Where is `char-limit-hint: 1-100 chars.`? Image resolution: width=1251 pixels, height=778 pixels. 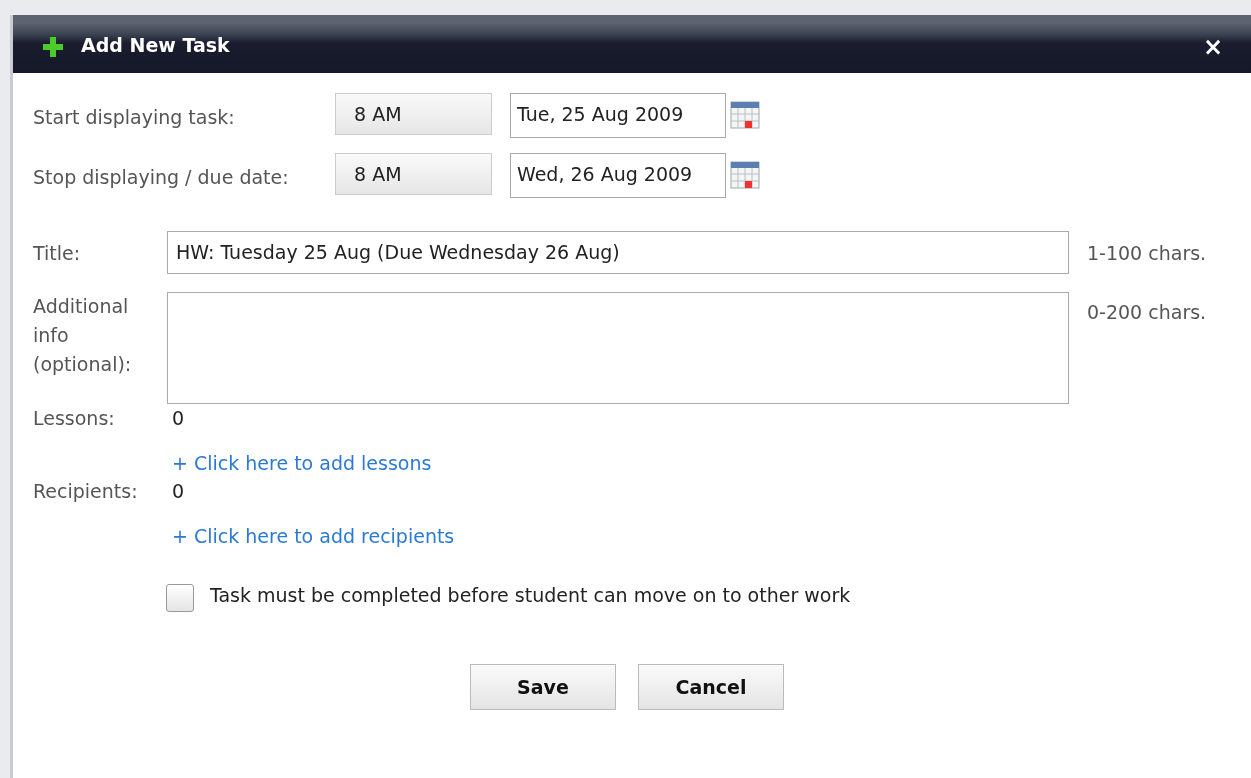 char-limit-hint: 1-100 chars. is located at coordinates (1147, 253).